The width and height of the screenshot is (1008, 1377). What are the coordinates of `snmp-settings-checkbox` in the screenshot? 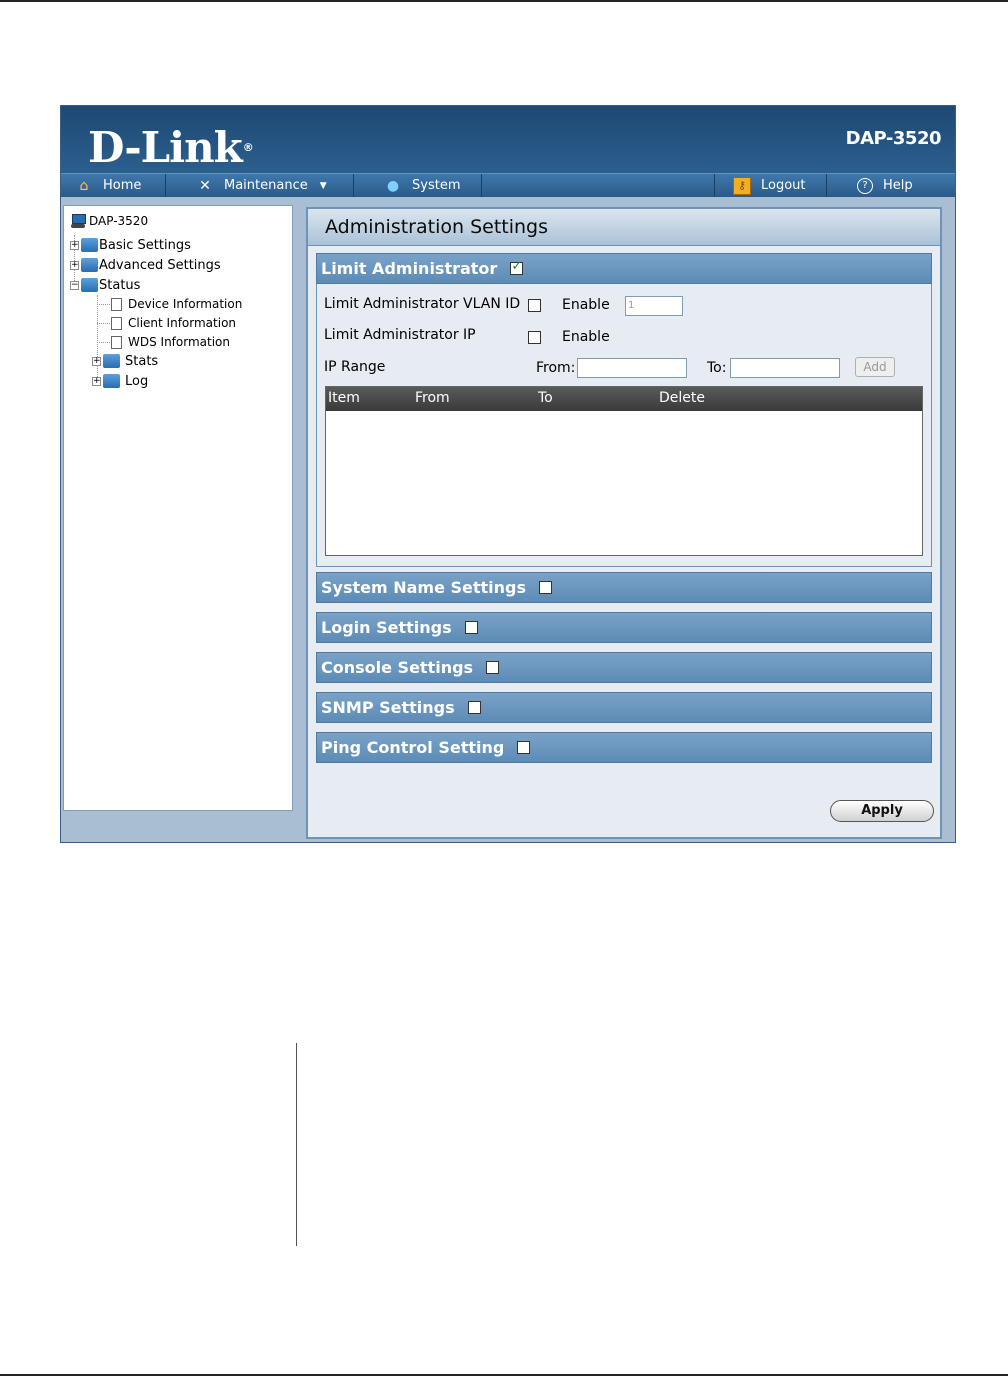 It's located at (474, 707).